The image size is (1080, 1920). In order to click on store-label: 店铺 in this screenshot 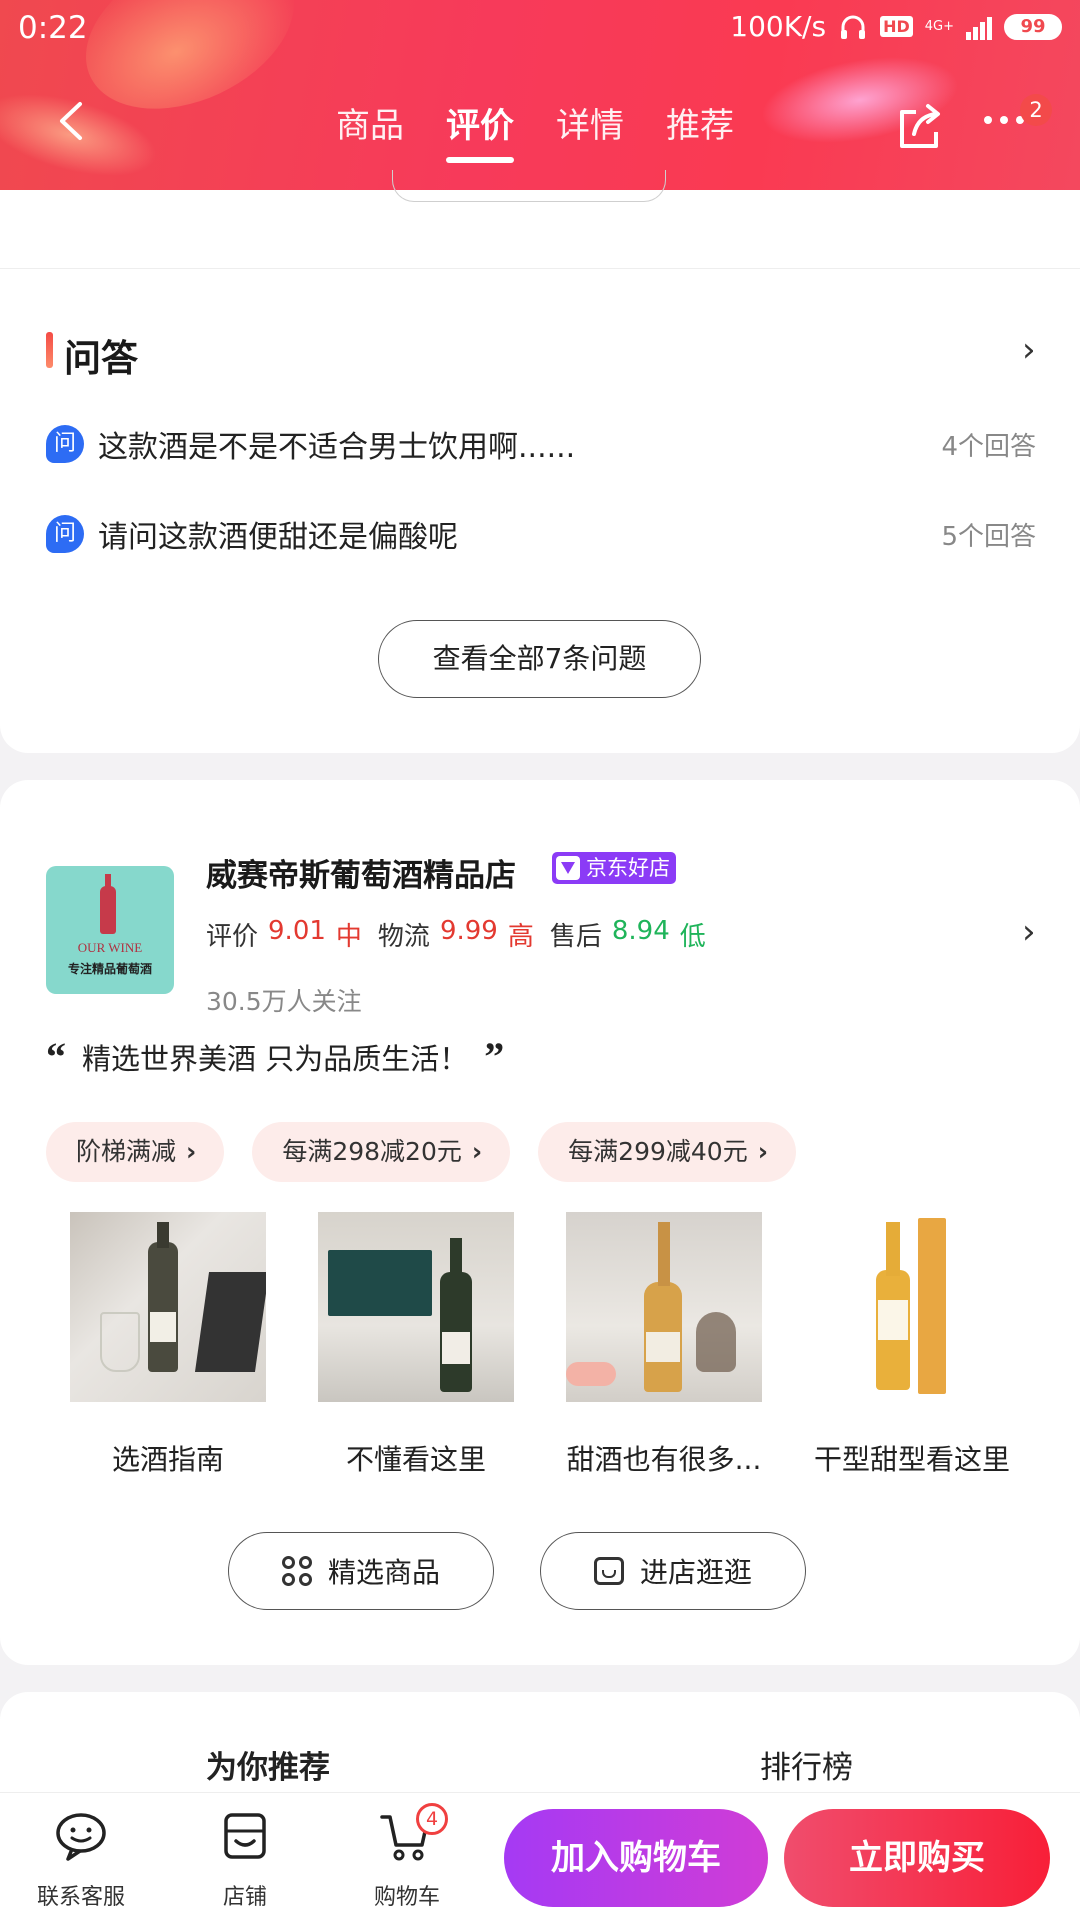, I will do `click(244, 1897)`.